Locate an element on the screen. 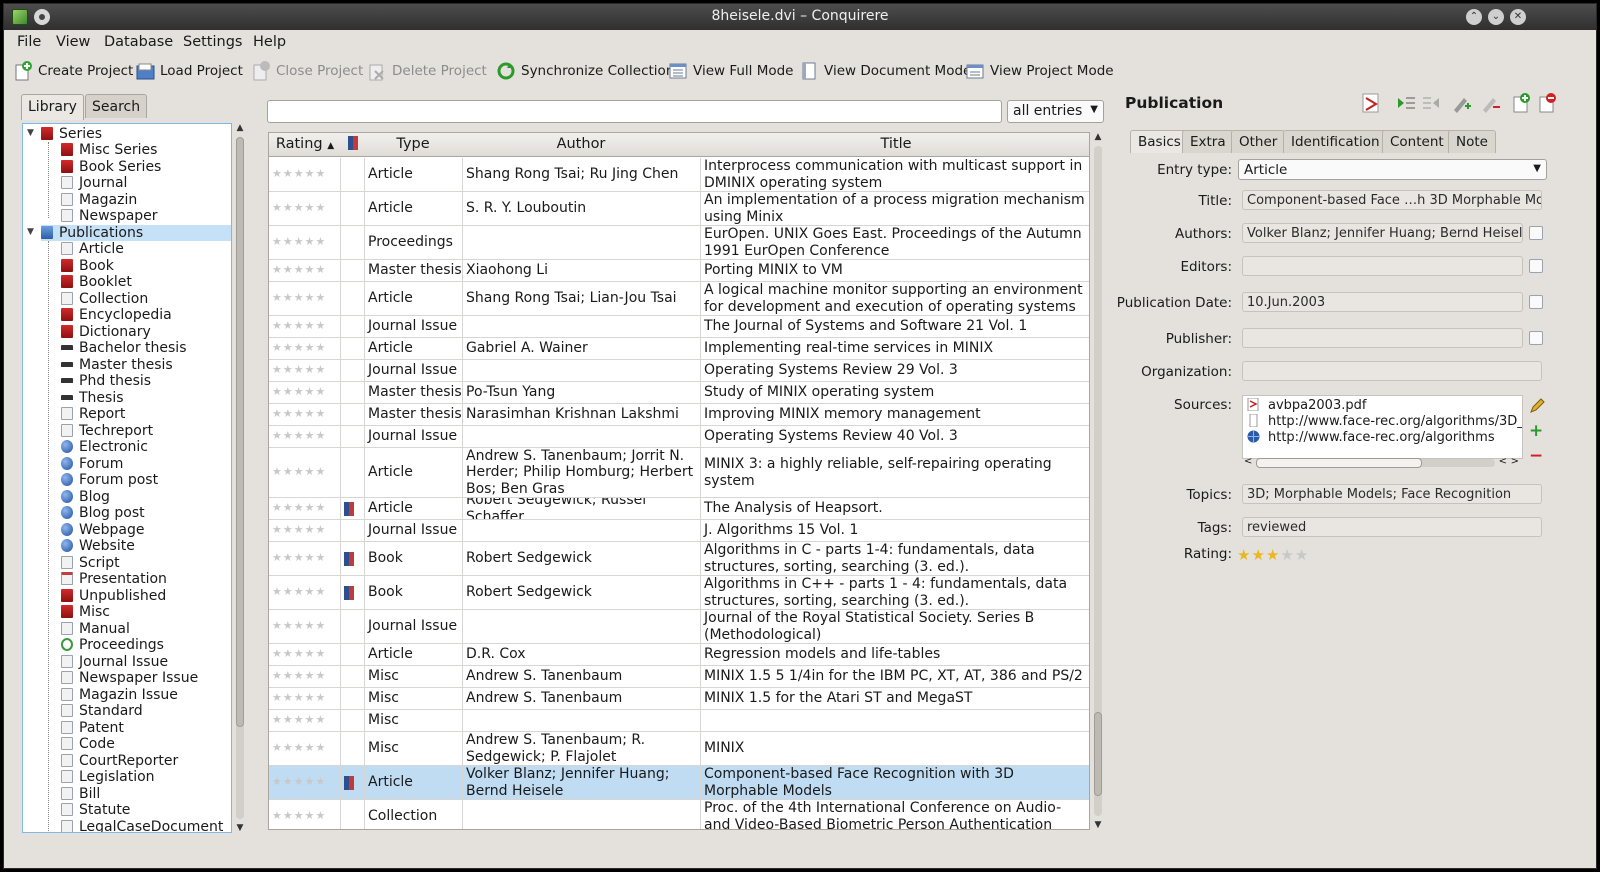  tree-item-misc-series: Misc Series is located at coordinates (109, 150).